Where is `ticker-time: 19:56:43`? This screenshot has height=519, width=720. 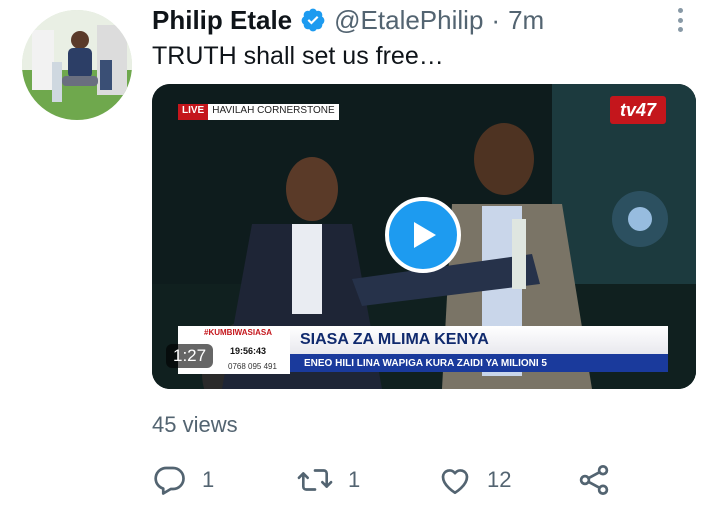 ticker-time: 19:56:43 is located at coordinates (248, 351).